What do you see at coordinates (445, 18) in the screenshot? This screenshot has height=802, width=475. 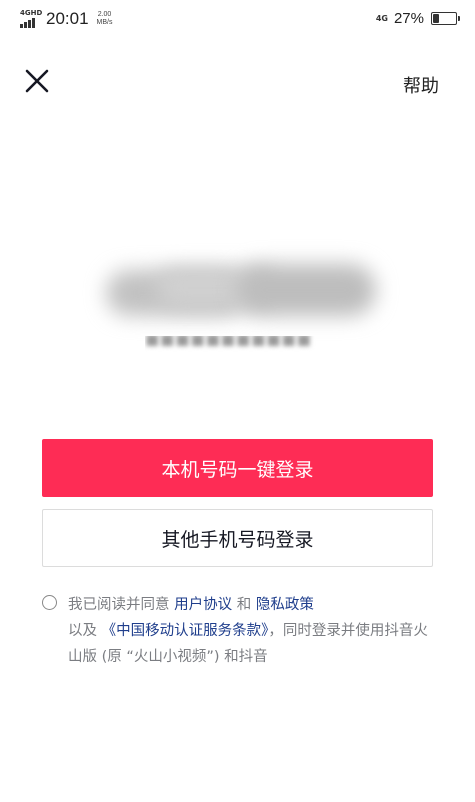 I see `battery-icon` at bounding box center [445, 18].